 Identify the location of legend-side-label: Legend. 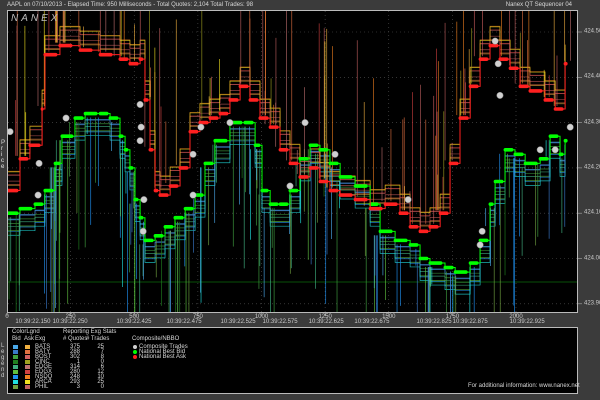
(5, 361).